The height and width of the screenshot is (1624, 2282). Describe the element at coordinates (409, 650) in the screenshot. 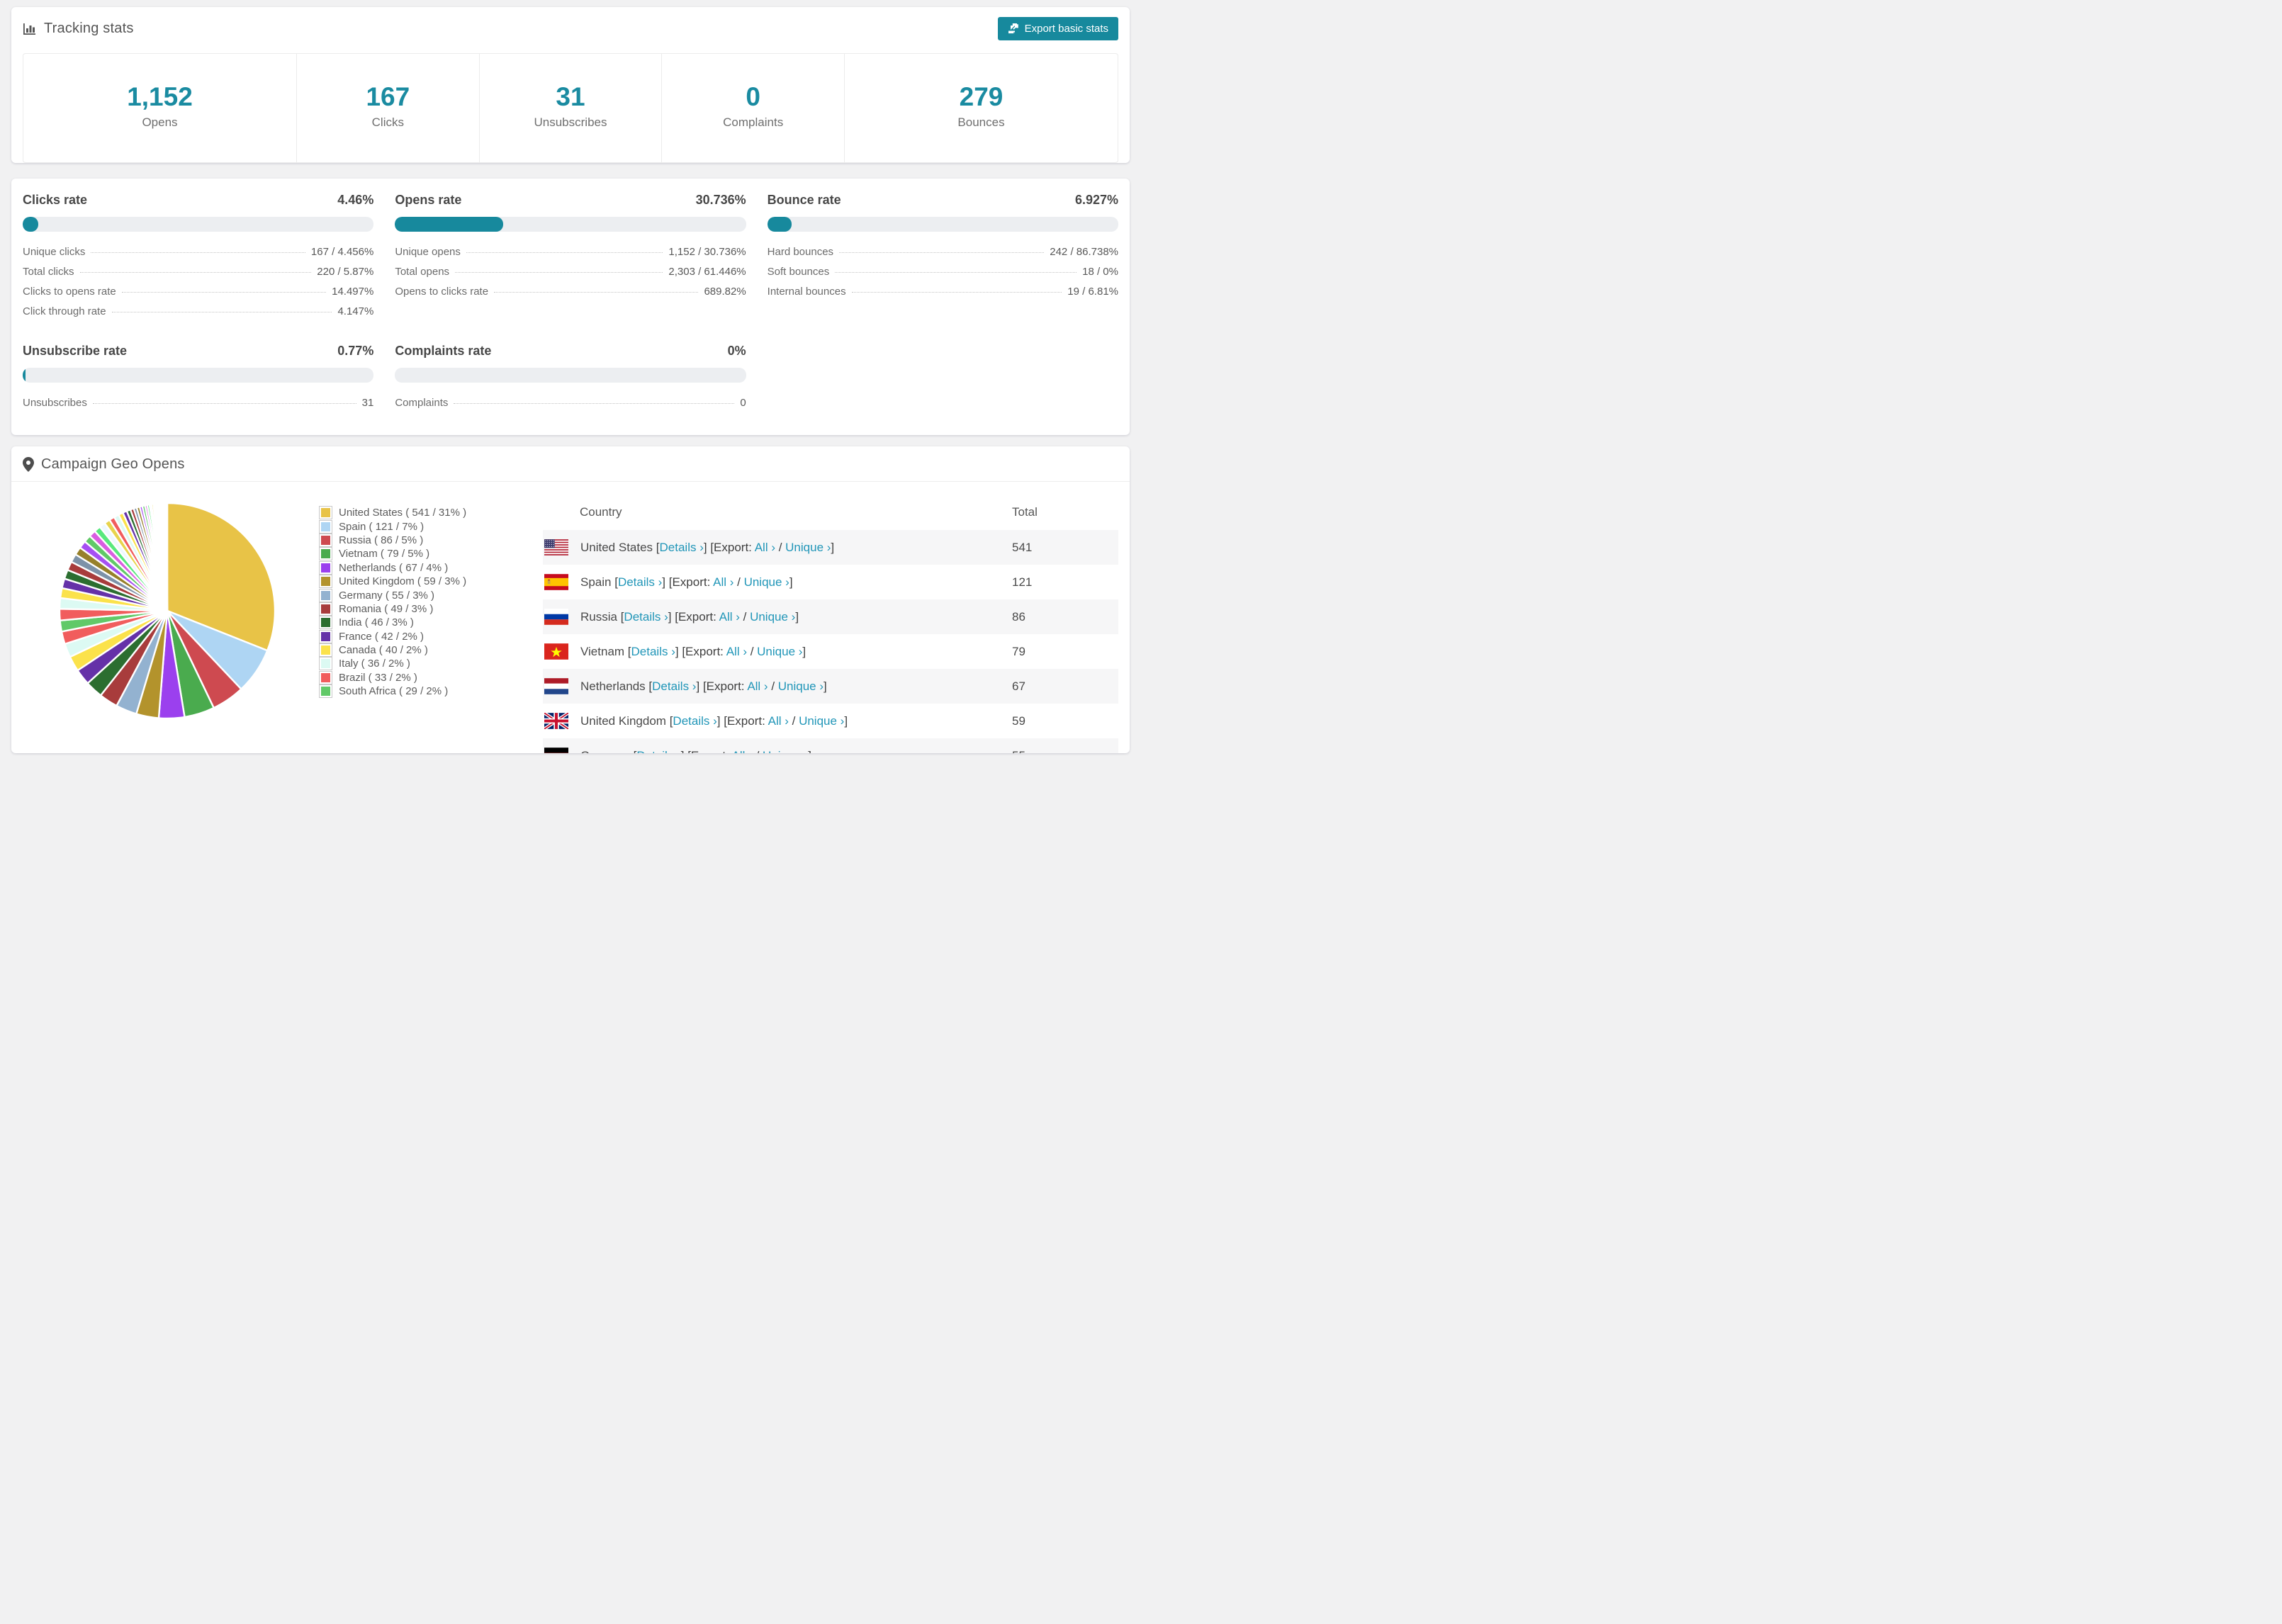

I see `legend-item-canada: Canada ( 40 / 2% )` at that location.